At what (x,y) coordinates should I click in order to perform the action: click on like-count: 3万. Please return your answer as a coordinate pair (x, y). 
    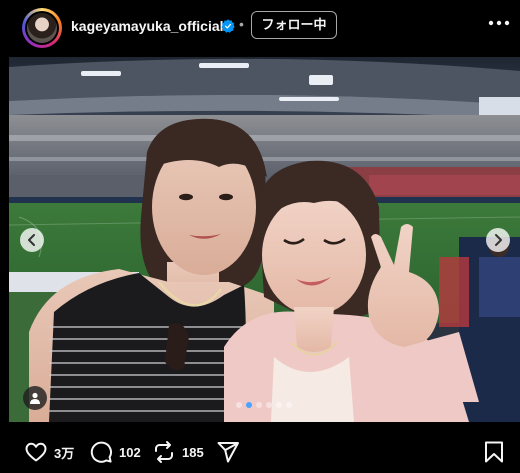
    Looking at the image, I should click on (64, 452).